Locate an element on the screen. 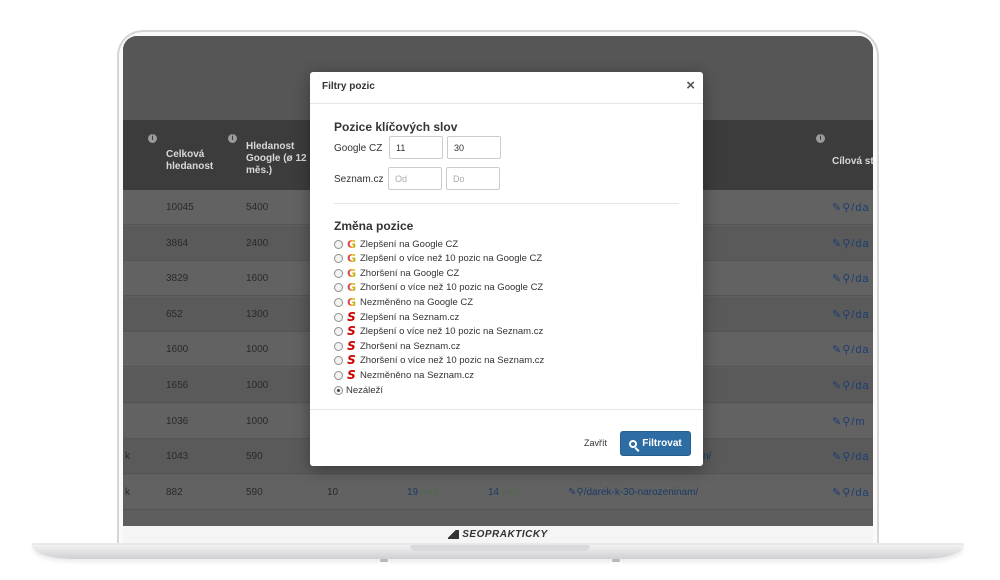  position-change-option: G Zlepšení na Google CZ is located at coordinates (396, 244).